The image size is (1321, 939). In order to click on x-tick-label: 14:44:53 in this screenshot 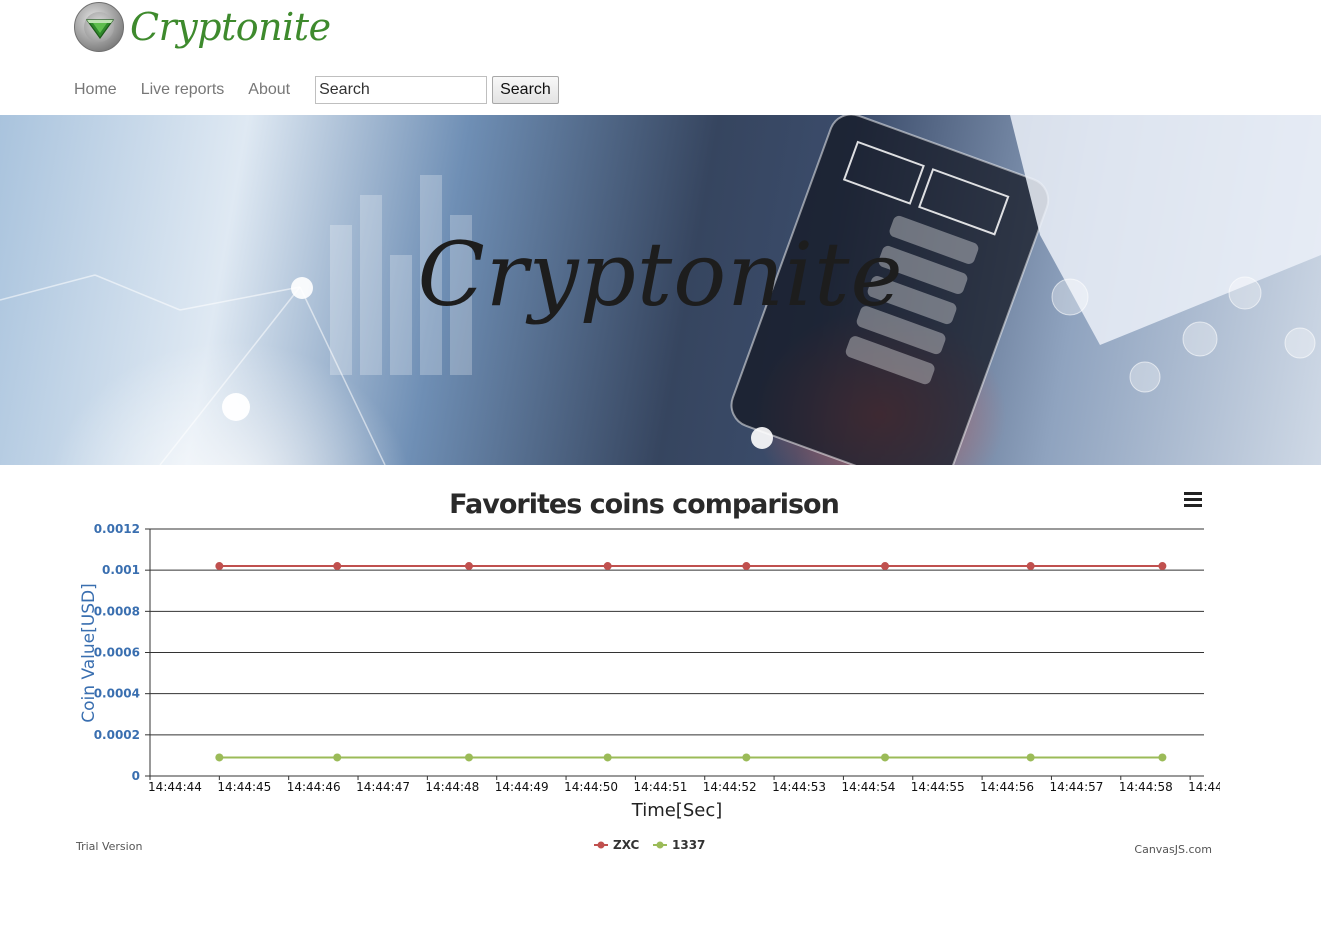, I will do `click(799, 787)`.